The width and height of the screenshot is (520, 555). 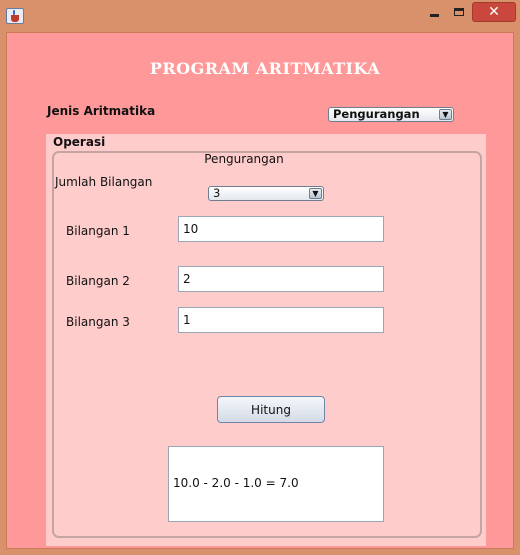 What do you see at coordinates (104, 182) in the screenshot?
I see `jumlah-bilangan-label: Jumlah Bilangan` at bounding box center [104, 182].